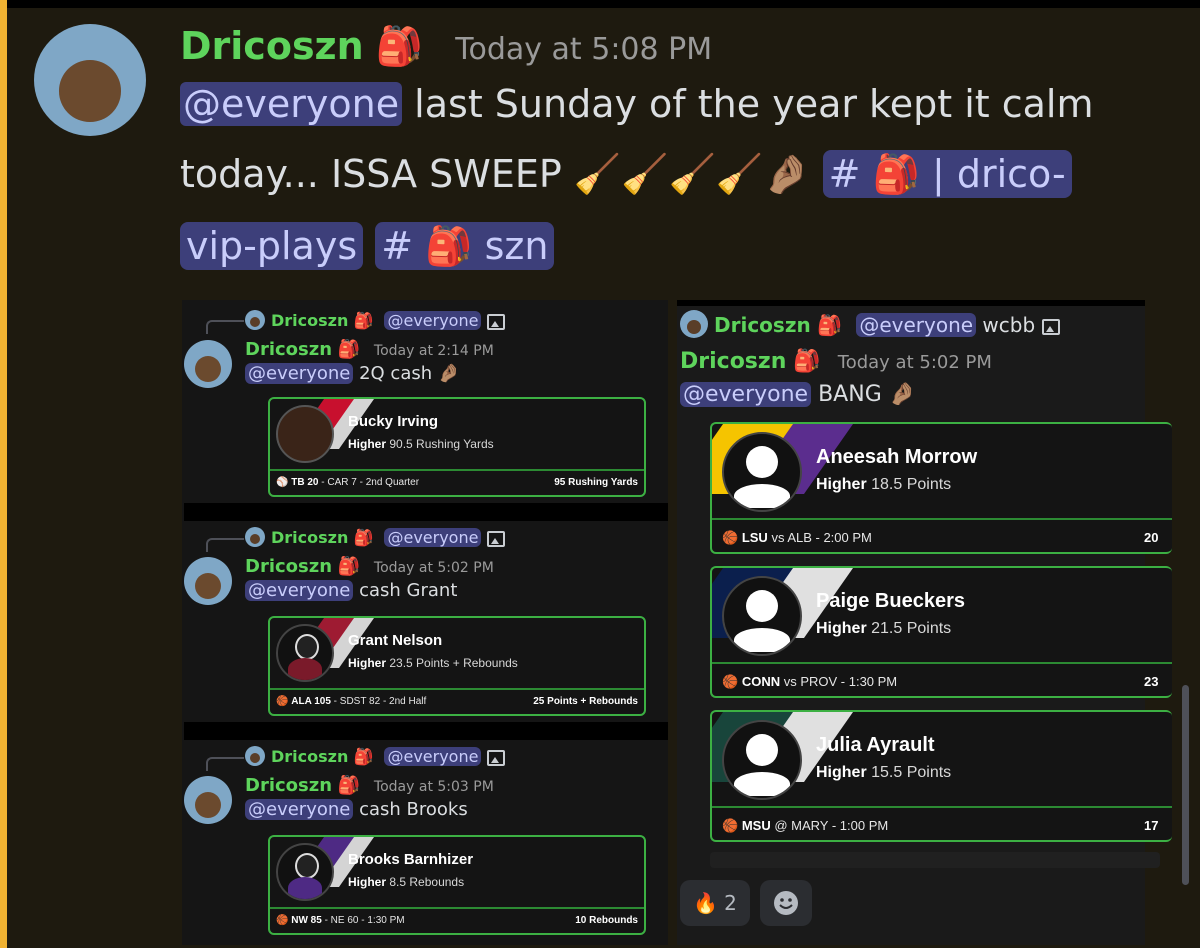 The width and height of the screenshot is (1200, 948). What do you see at coordinates (596, 482) in the screenshot?
I see `result: 95 Rushing Yards` at bounding box center [596, 482].